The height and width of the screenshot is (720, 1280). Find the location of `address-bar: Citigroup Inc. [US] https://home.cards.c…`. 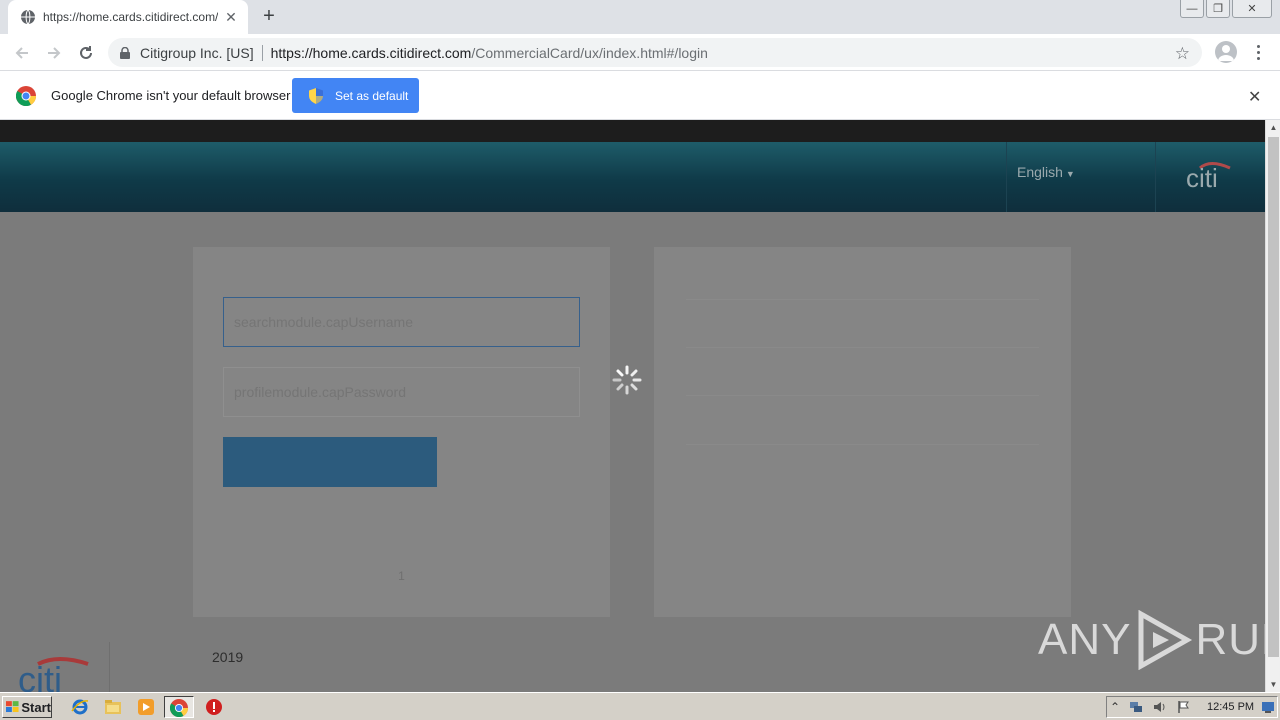

address-bar: Citigroup Inc. [US] https://home.cards.c… is located at coordinates (655, 52).